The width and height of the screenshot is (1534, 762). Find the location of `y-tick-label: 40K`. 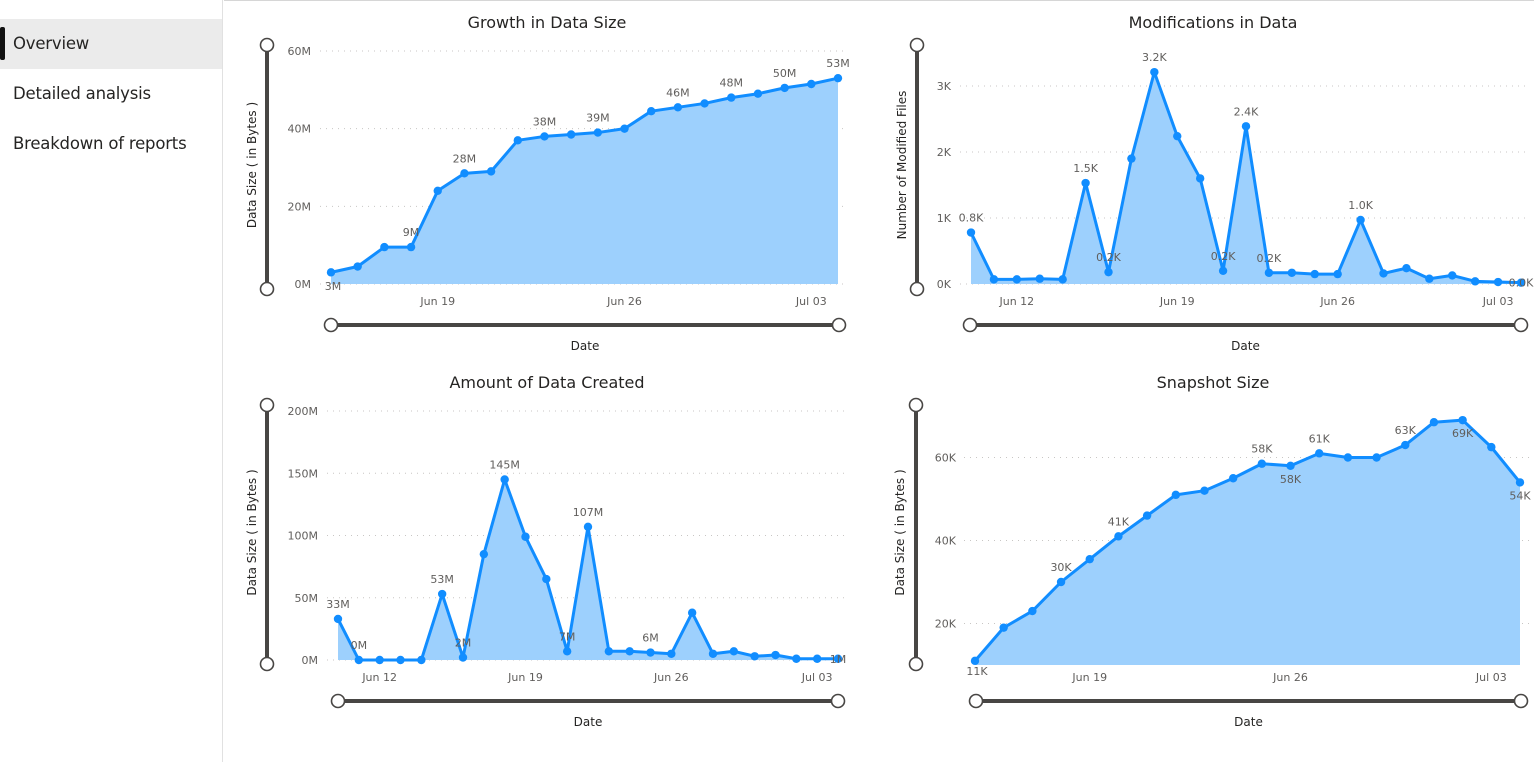

y-tick-label: 40K is located at coordinates (946, 541).